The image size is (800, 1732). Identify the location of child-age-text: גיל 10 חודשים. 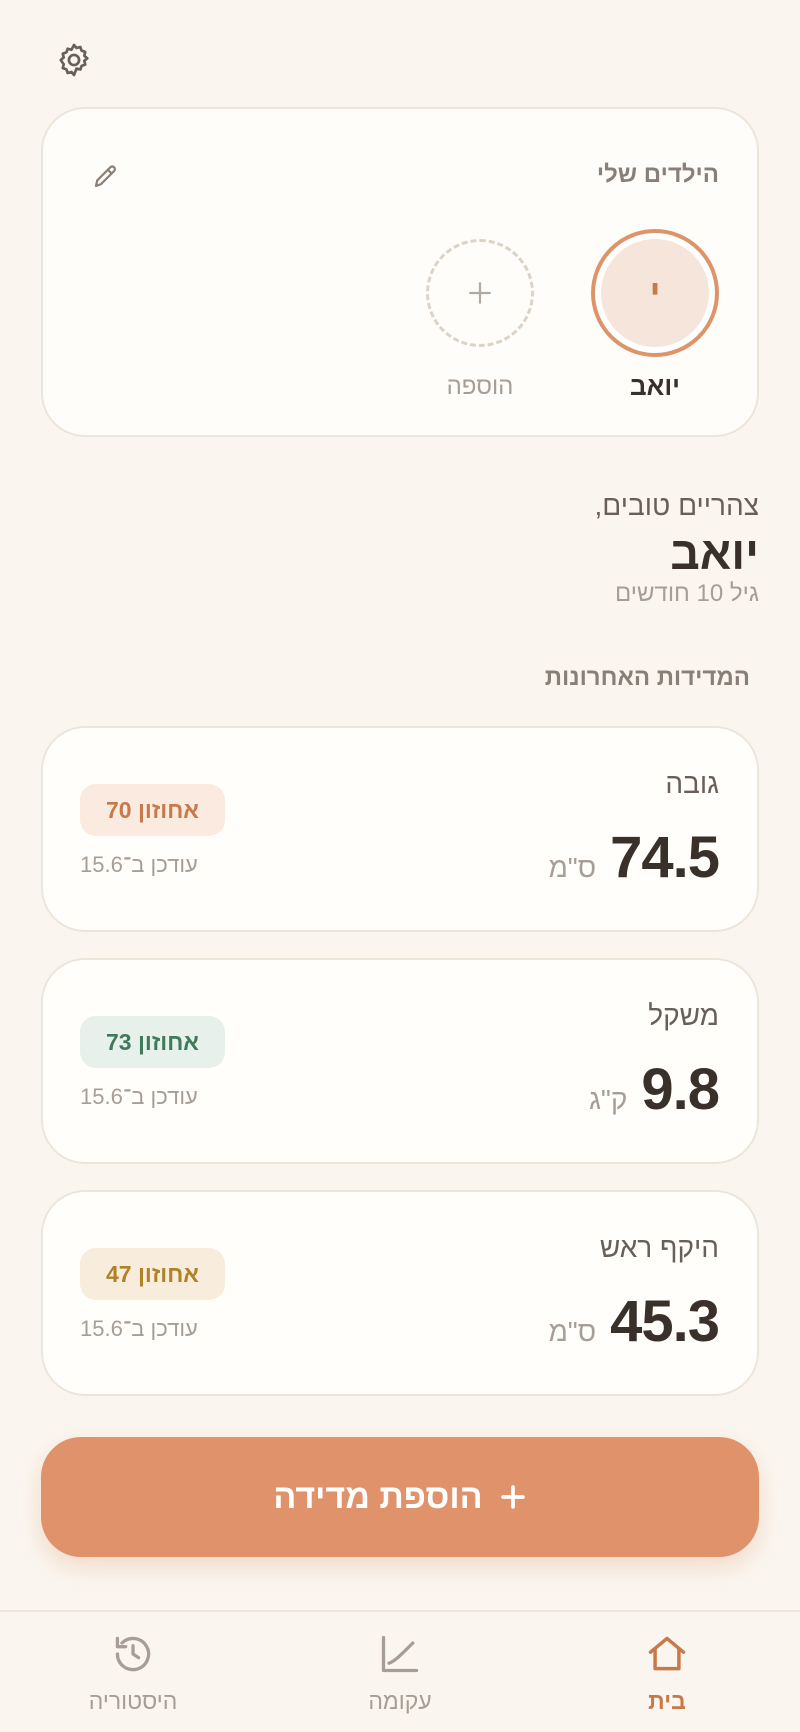
(686, 593).